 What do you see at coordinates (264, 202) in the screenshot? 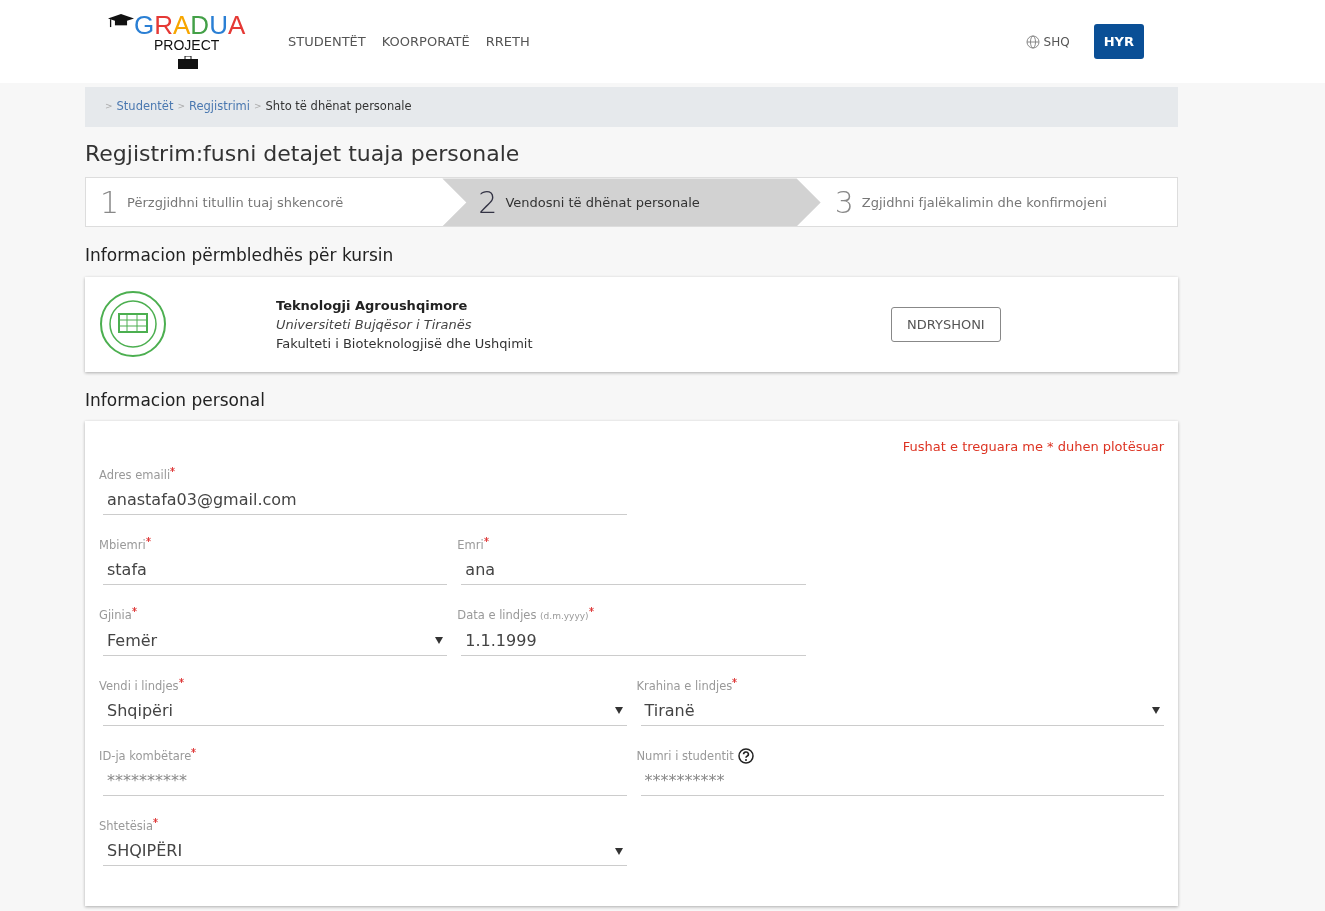
I see `step: 1 Përzgjidhni titullin tuaj shkencorë` at bounding box center [264, 202].